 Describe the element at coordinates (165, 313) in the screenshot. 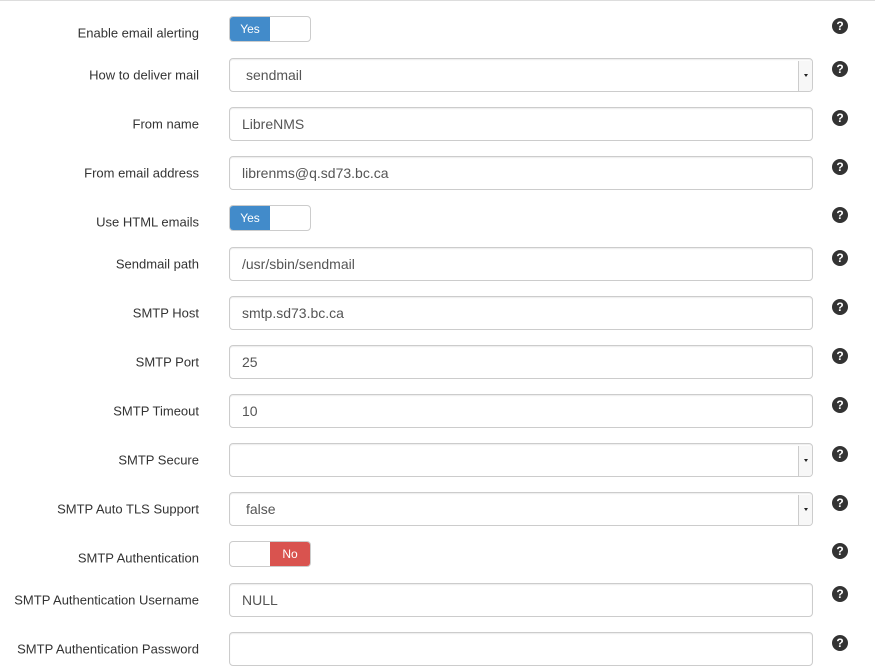

I see `field-label: SMTP Host` at that location.